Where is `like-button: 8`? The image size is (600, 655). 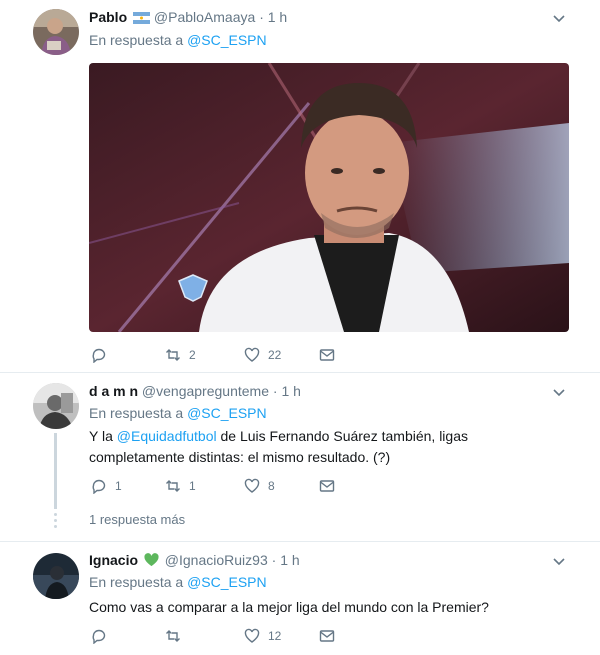 like-button: 8 is located at coordinates (259, 486).